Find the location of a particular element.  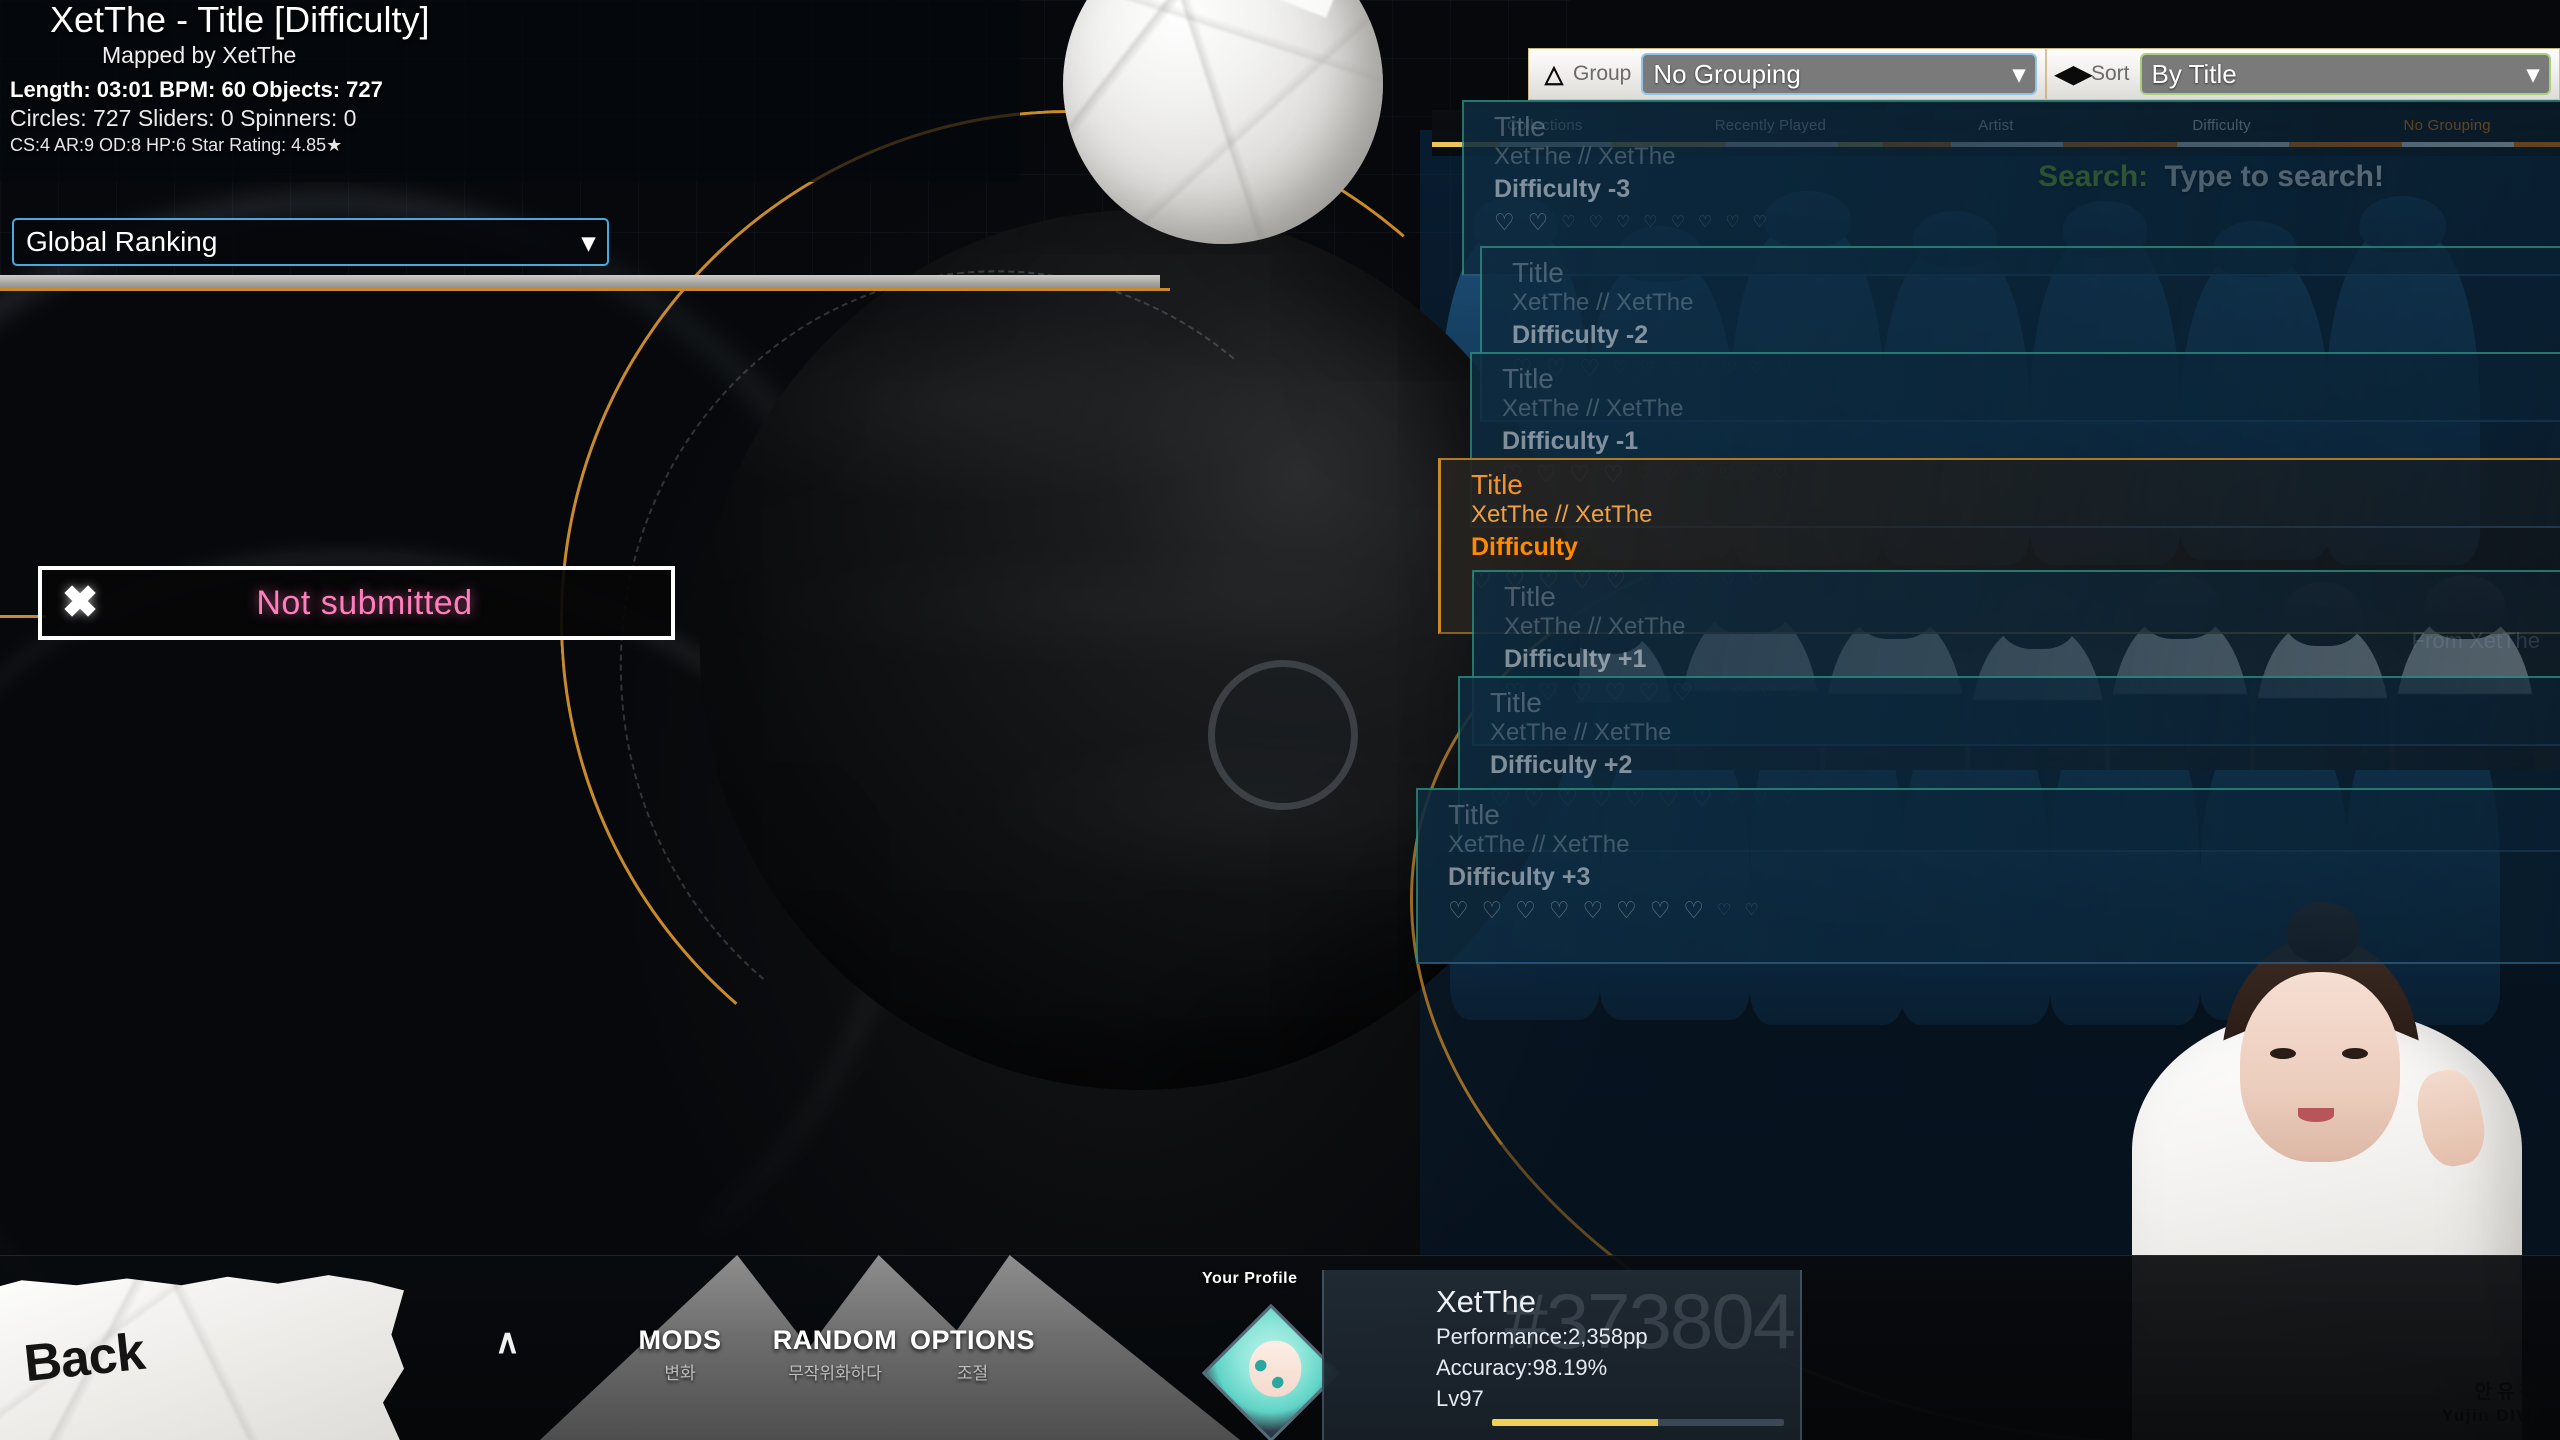

profile-username: XetThe is located at coordinates (1486, 1301).